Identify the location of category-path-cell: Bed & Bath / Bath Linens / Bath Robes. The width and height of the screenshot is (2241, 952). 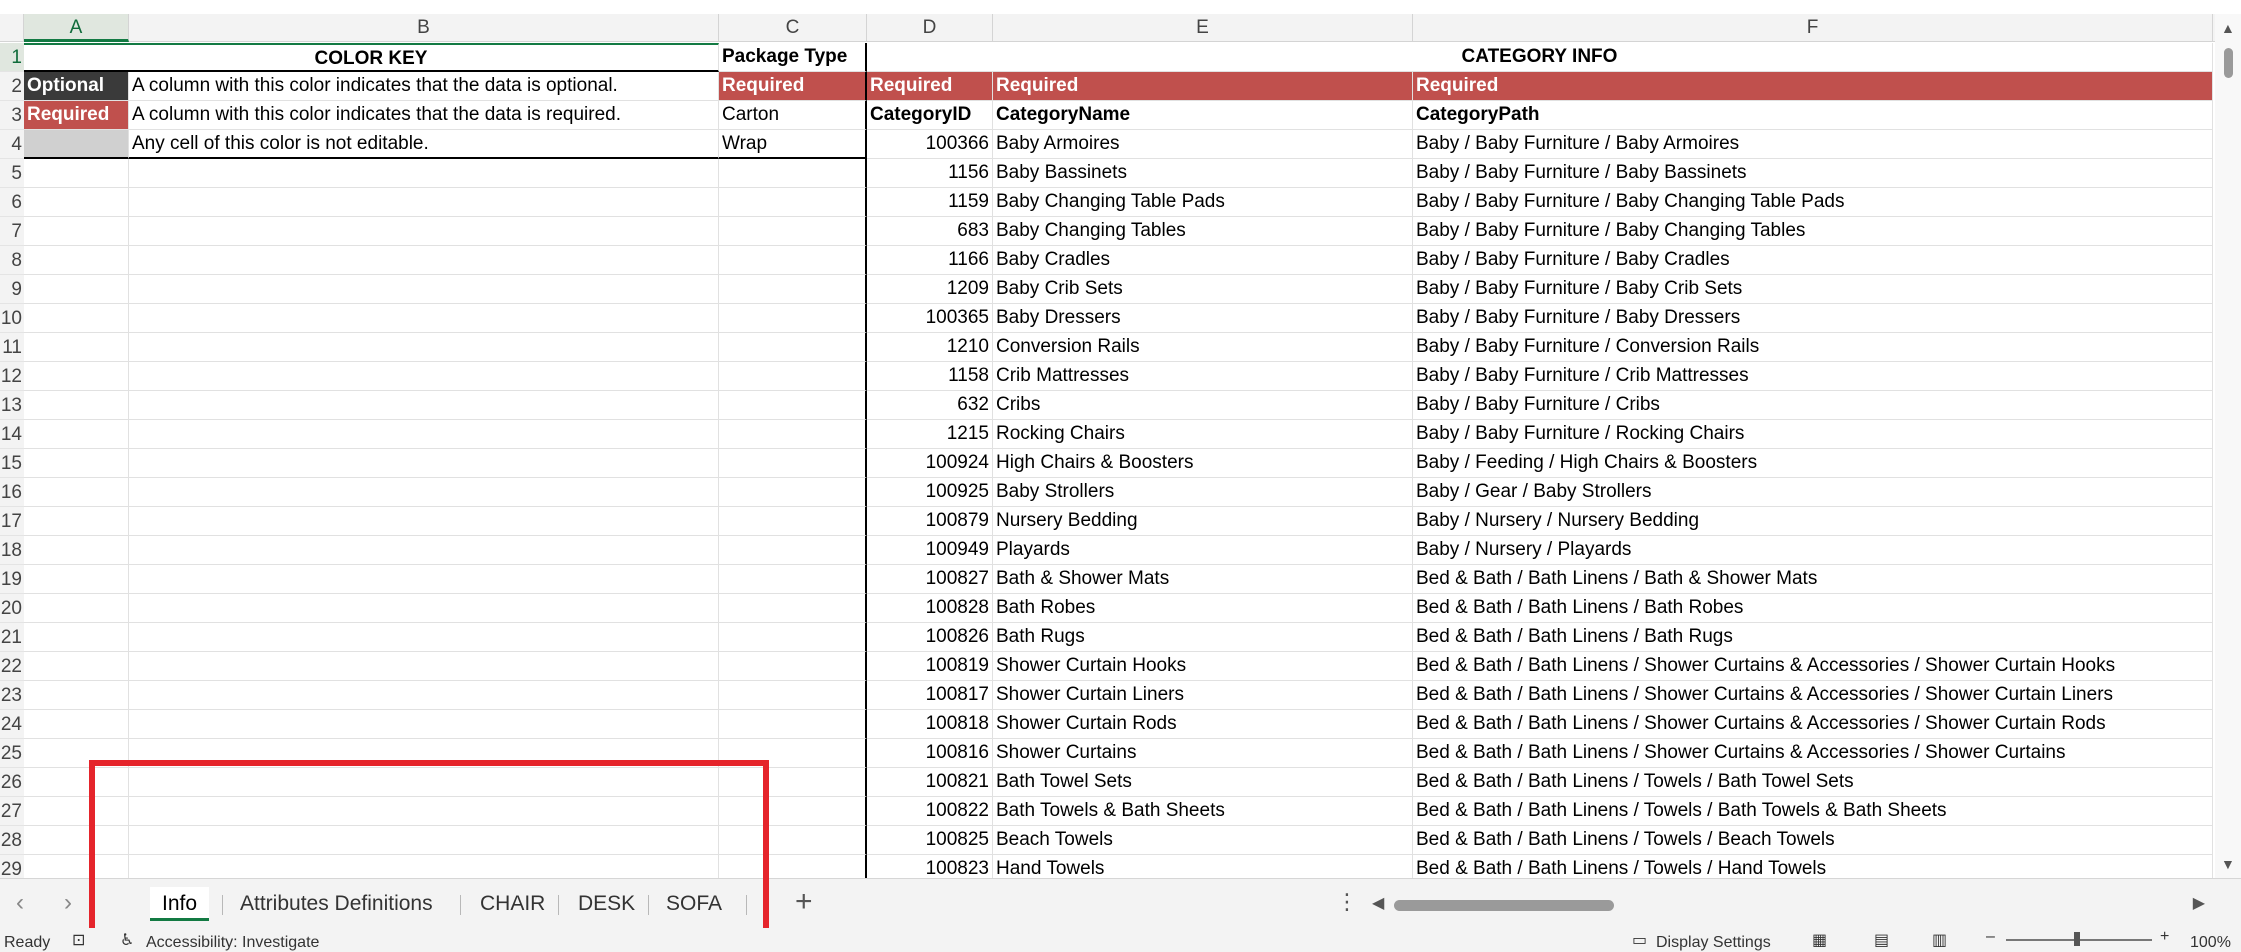
(1813, 608).